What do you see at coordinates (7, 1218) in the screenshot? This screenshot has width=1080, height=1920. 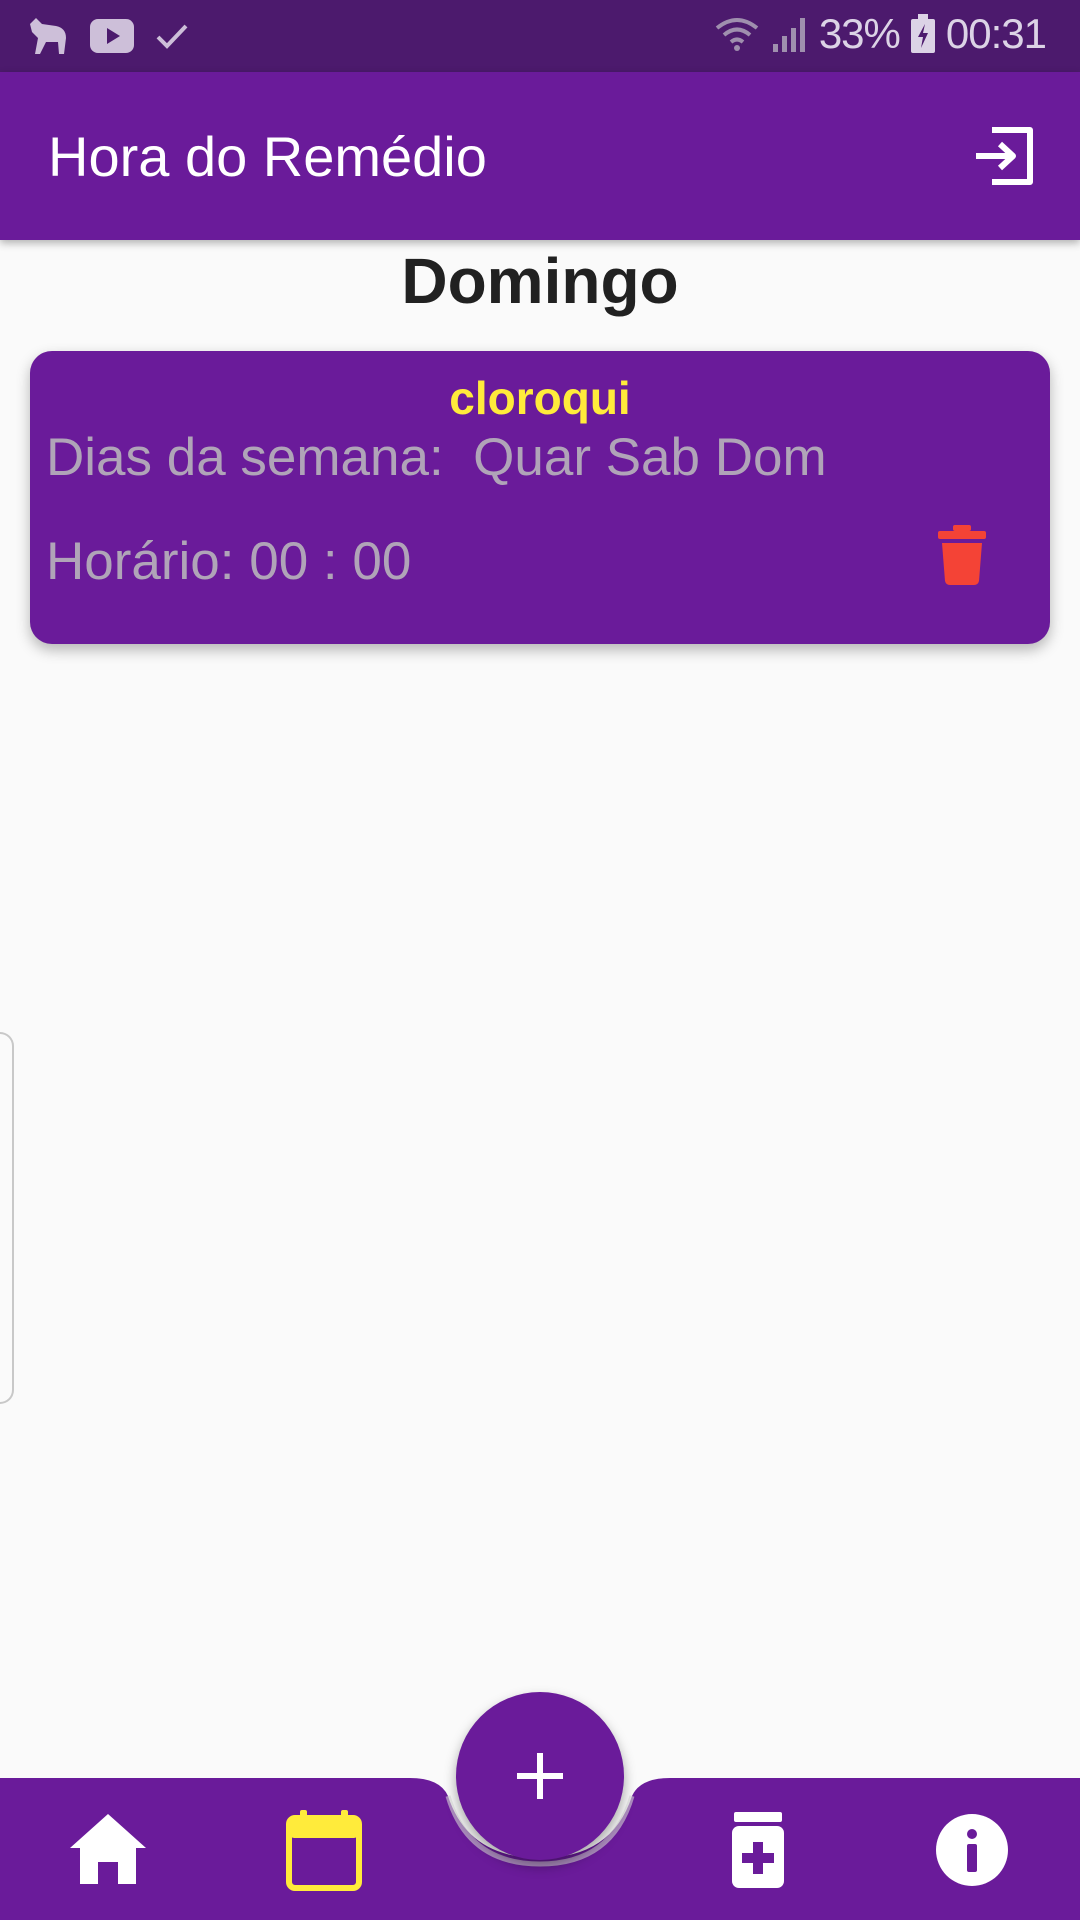 I see `edge-panel-handle` at bounding box center [7, 1218].